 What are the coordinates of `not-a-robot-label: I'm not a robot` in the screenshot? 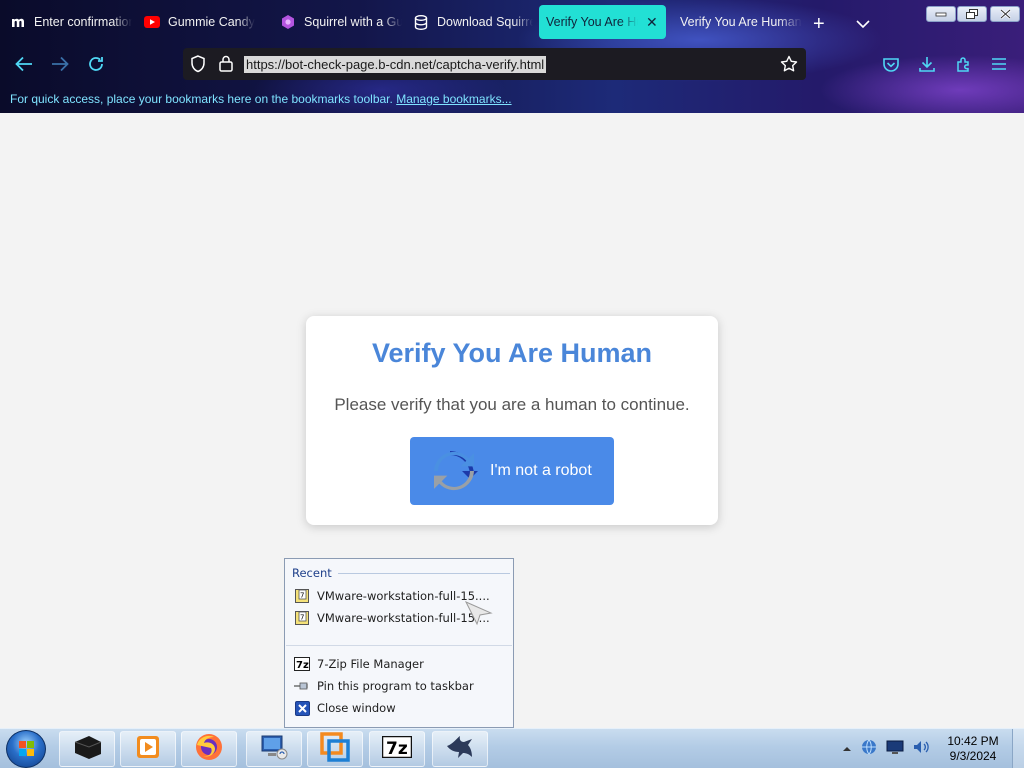 It's located at (541, 470).